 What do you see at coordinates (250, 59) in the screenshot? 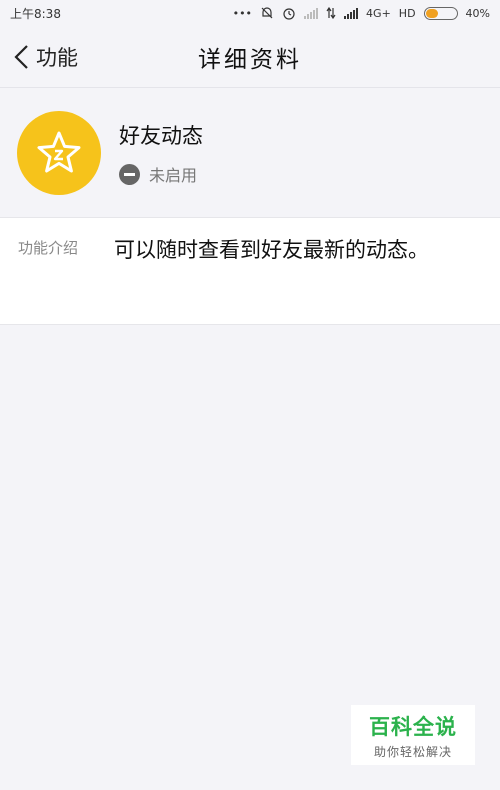
I see `page-title: 详细资料` at bounding box center [250, 59].